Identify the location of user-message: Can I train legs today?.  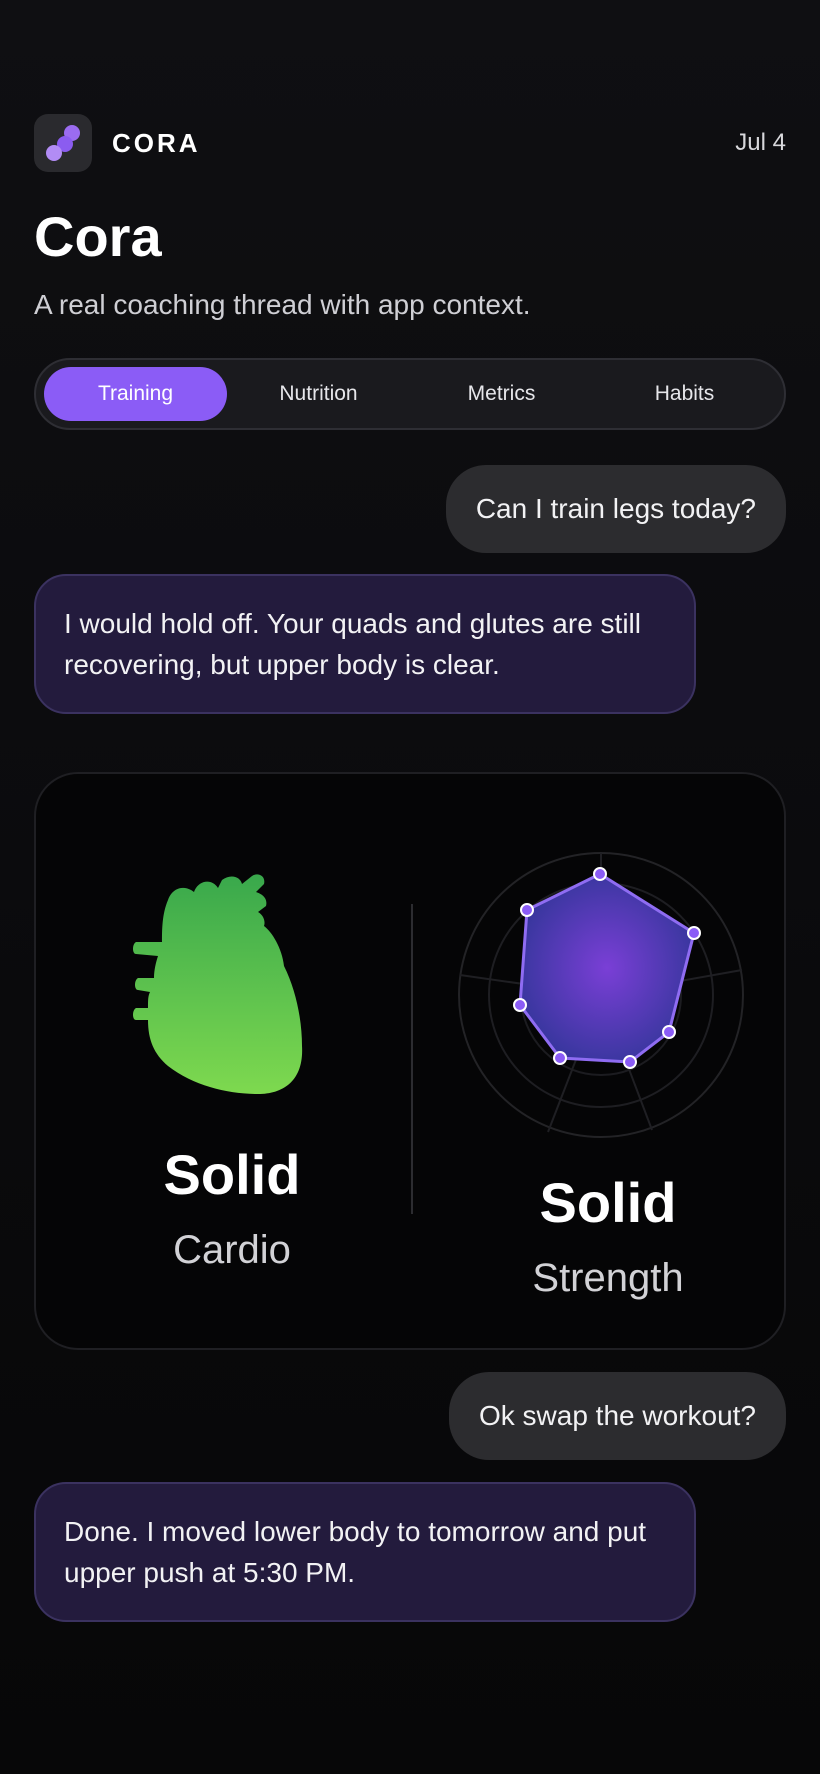
(615, 509).